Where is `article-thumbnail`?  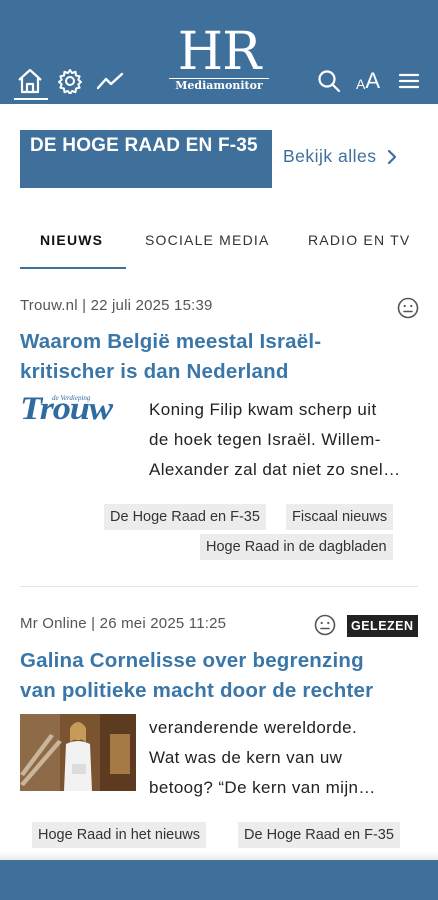 article-thumbnail is located at coordinates (78, 752).